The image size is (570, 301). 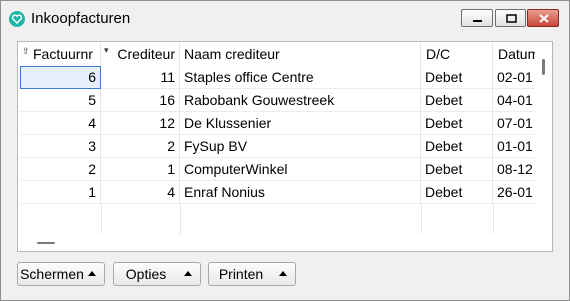 What do you see at coordinates (60, 123) in the screenshot?
I see `cell-factuurnr: 4` at bounding box center [60, 123].